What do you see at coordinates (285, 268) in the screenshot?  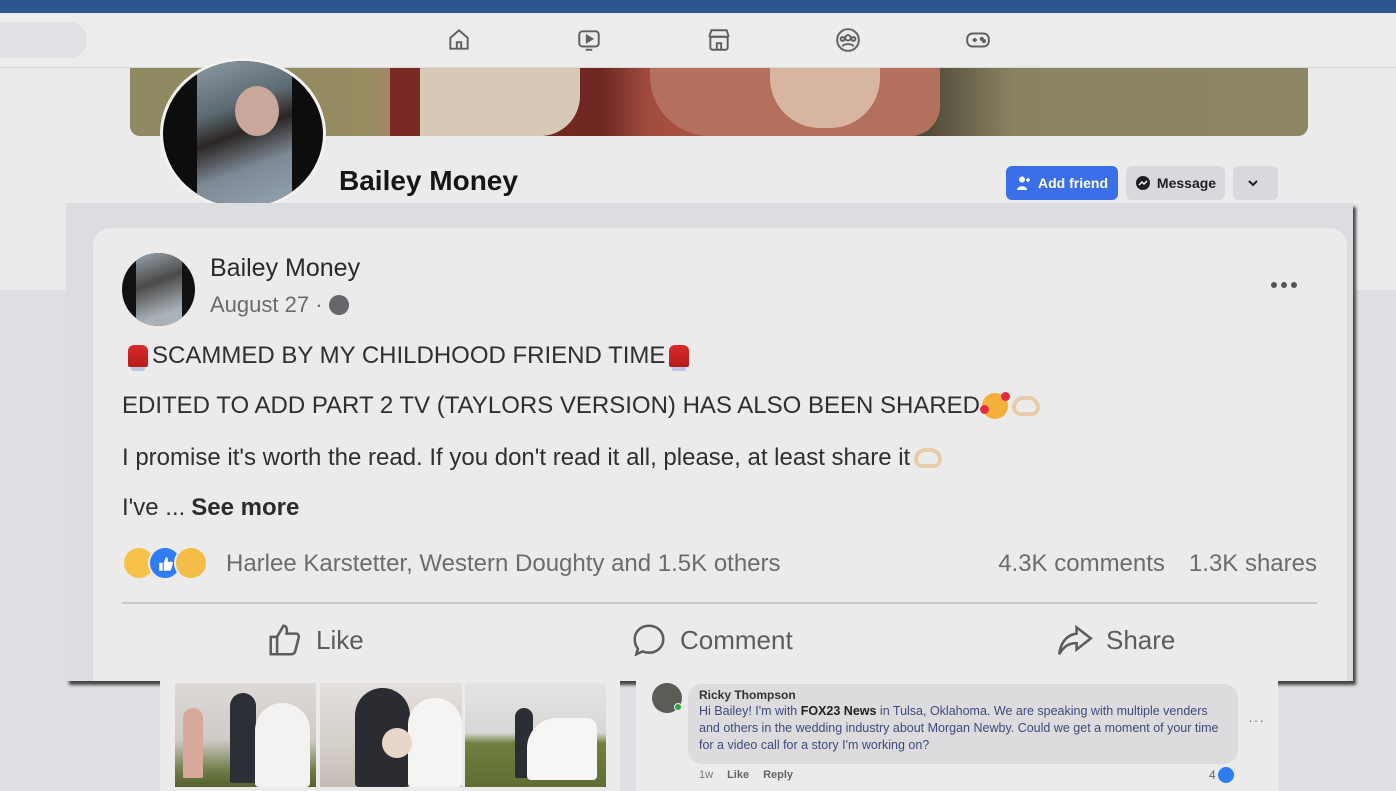 I see `post-author-name: Bailey Money` at bounding box center [285, 268].